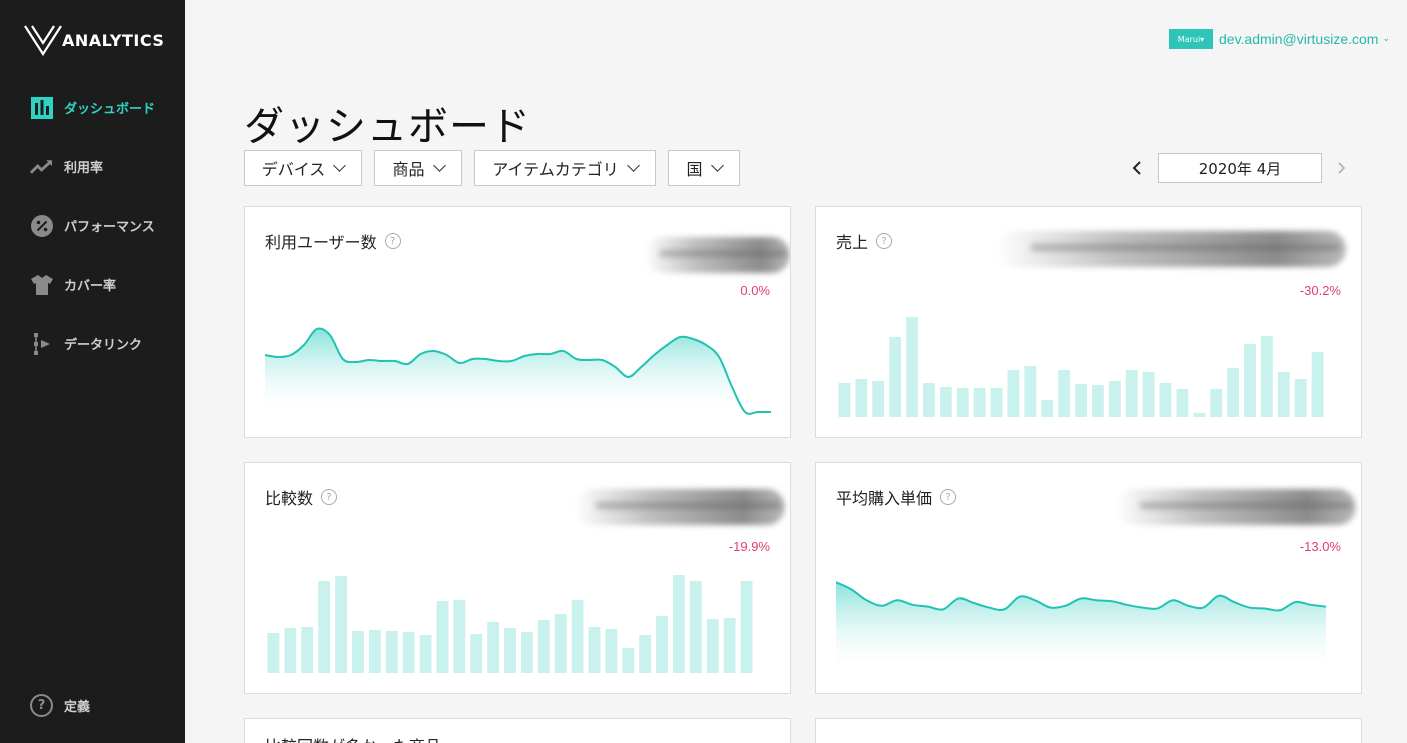 The height and width of the screenshot is (743, 1407). I want to click on active-users-chart, so click(518, 372).